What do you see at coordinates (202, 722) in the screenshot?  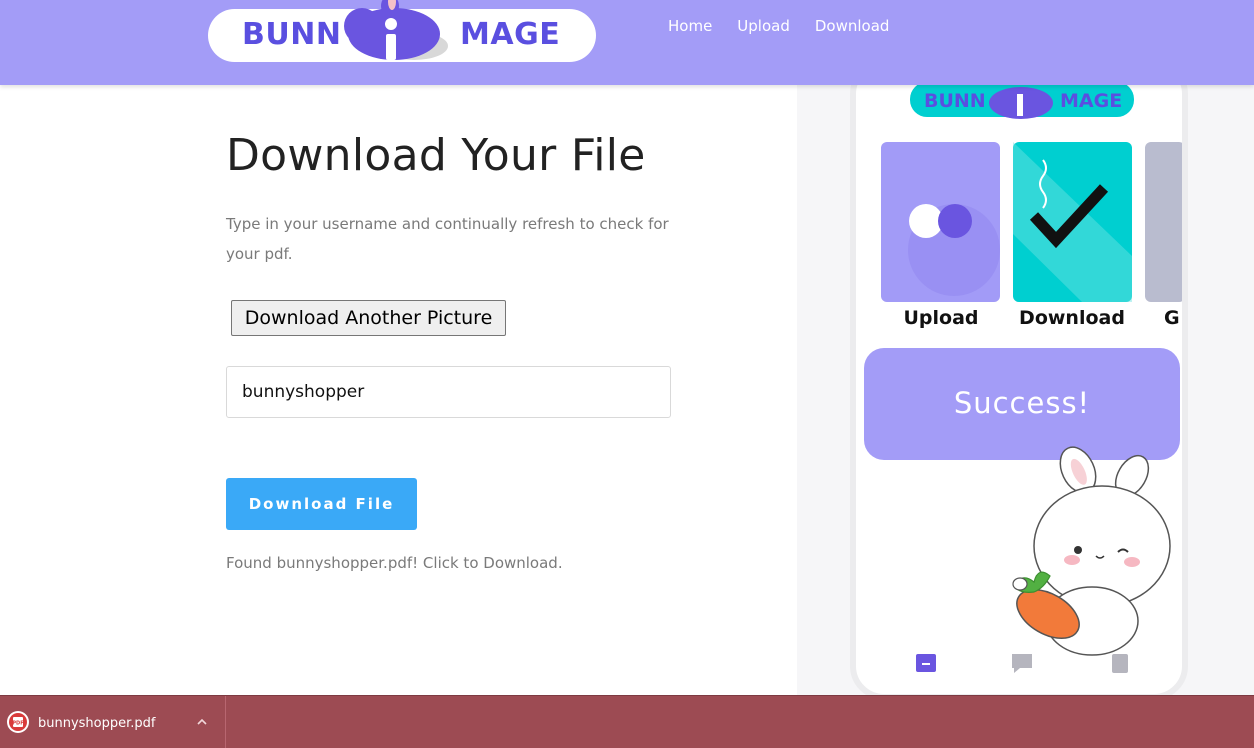 I see `chevron-up-icon` at bounding box center [202, 722].